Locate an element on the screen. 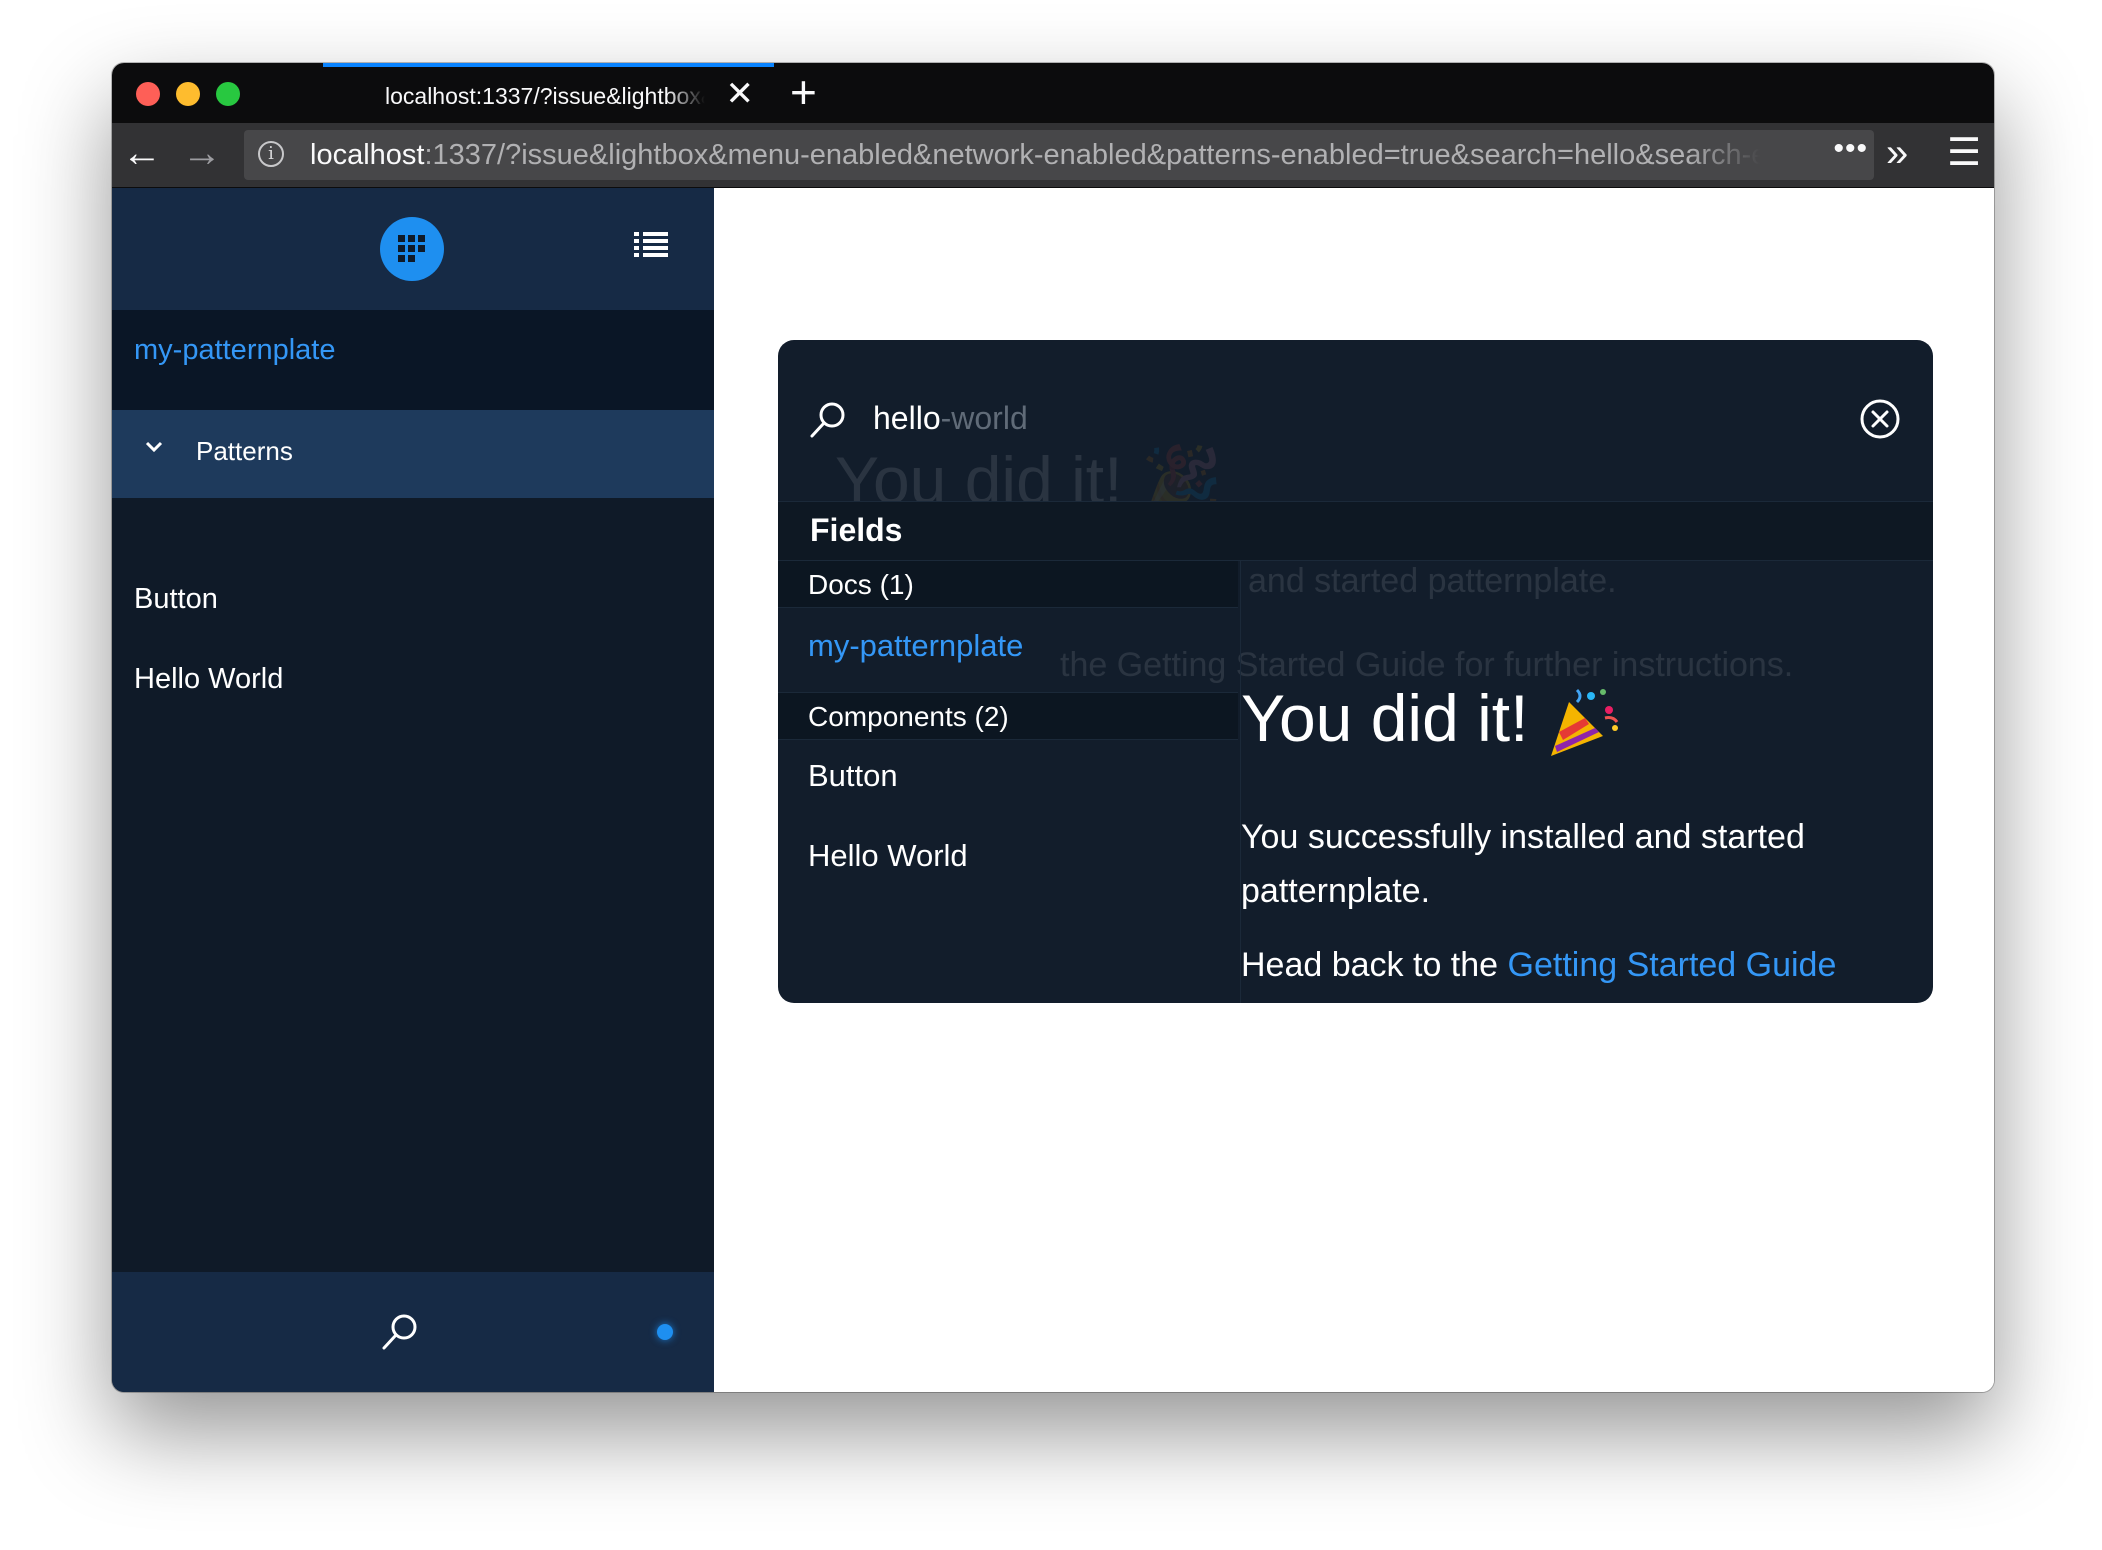 The height and width of the screenshot is (1550, 2102). preview-guide-line: Head back to the Getting Started Guide is located at coordinates (1538, 965).